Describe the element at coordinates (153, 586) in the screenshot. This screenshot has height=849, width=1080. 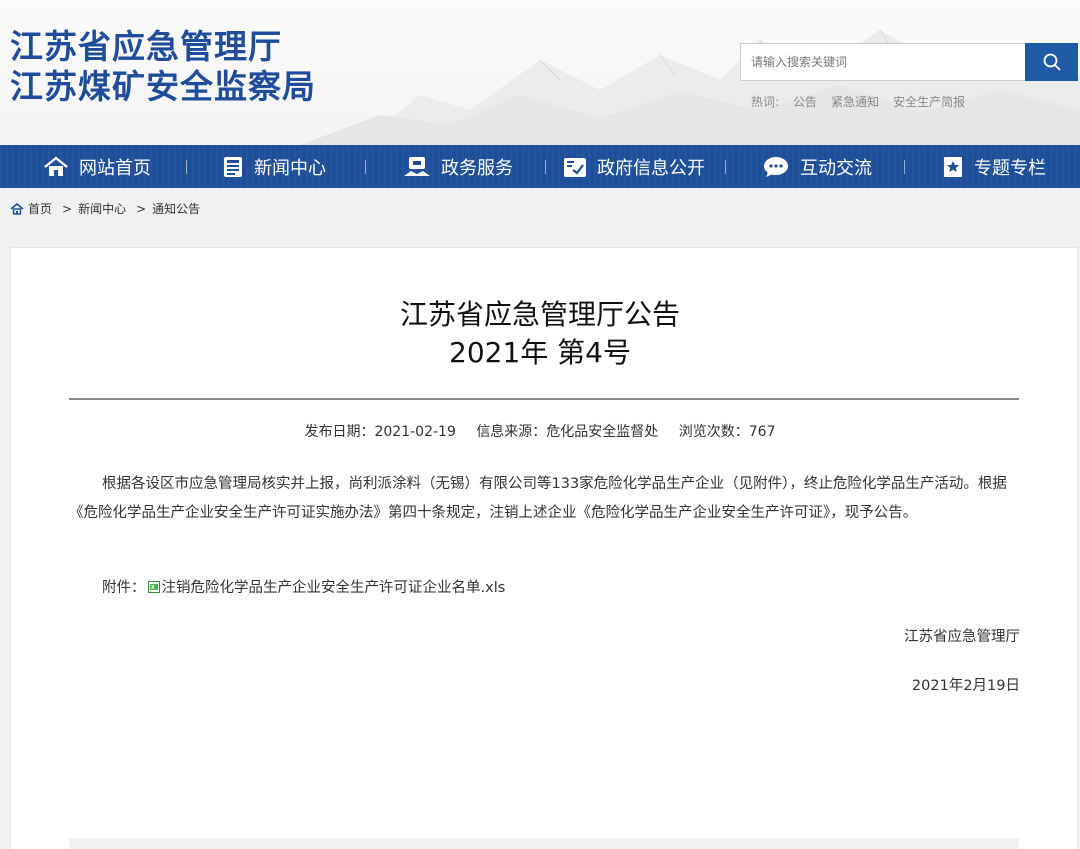
I see `xls-file-icon` at that location.